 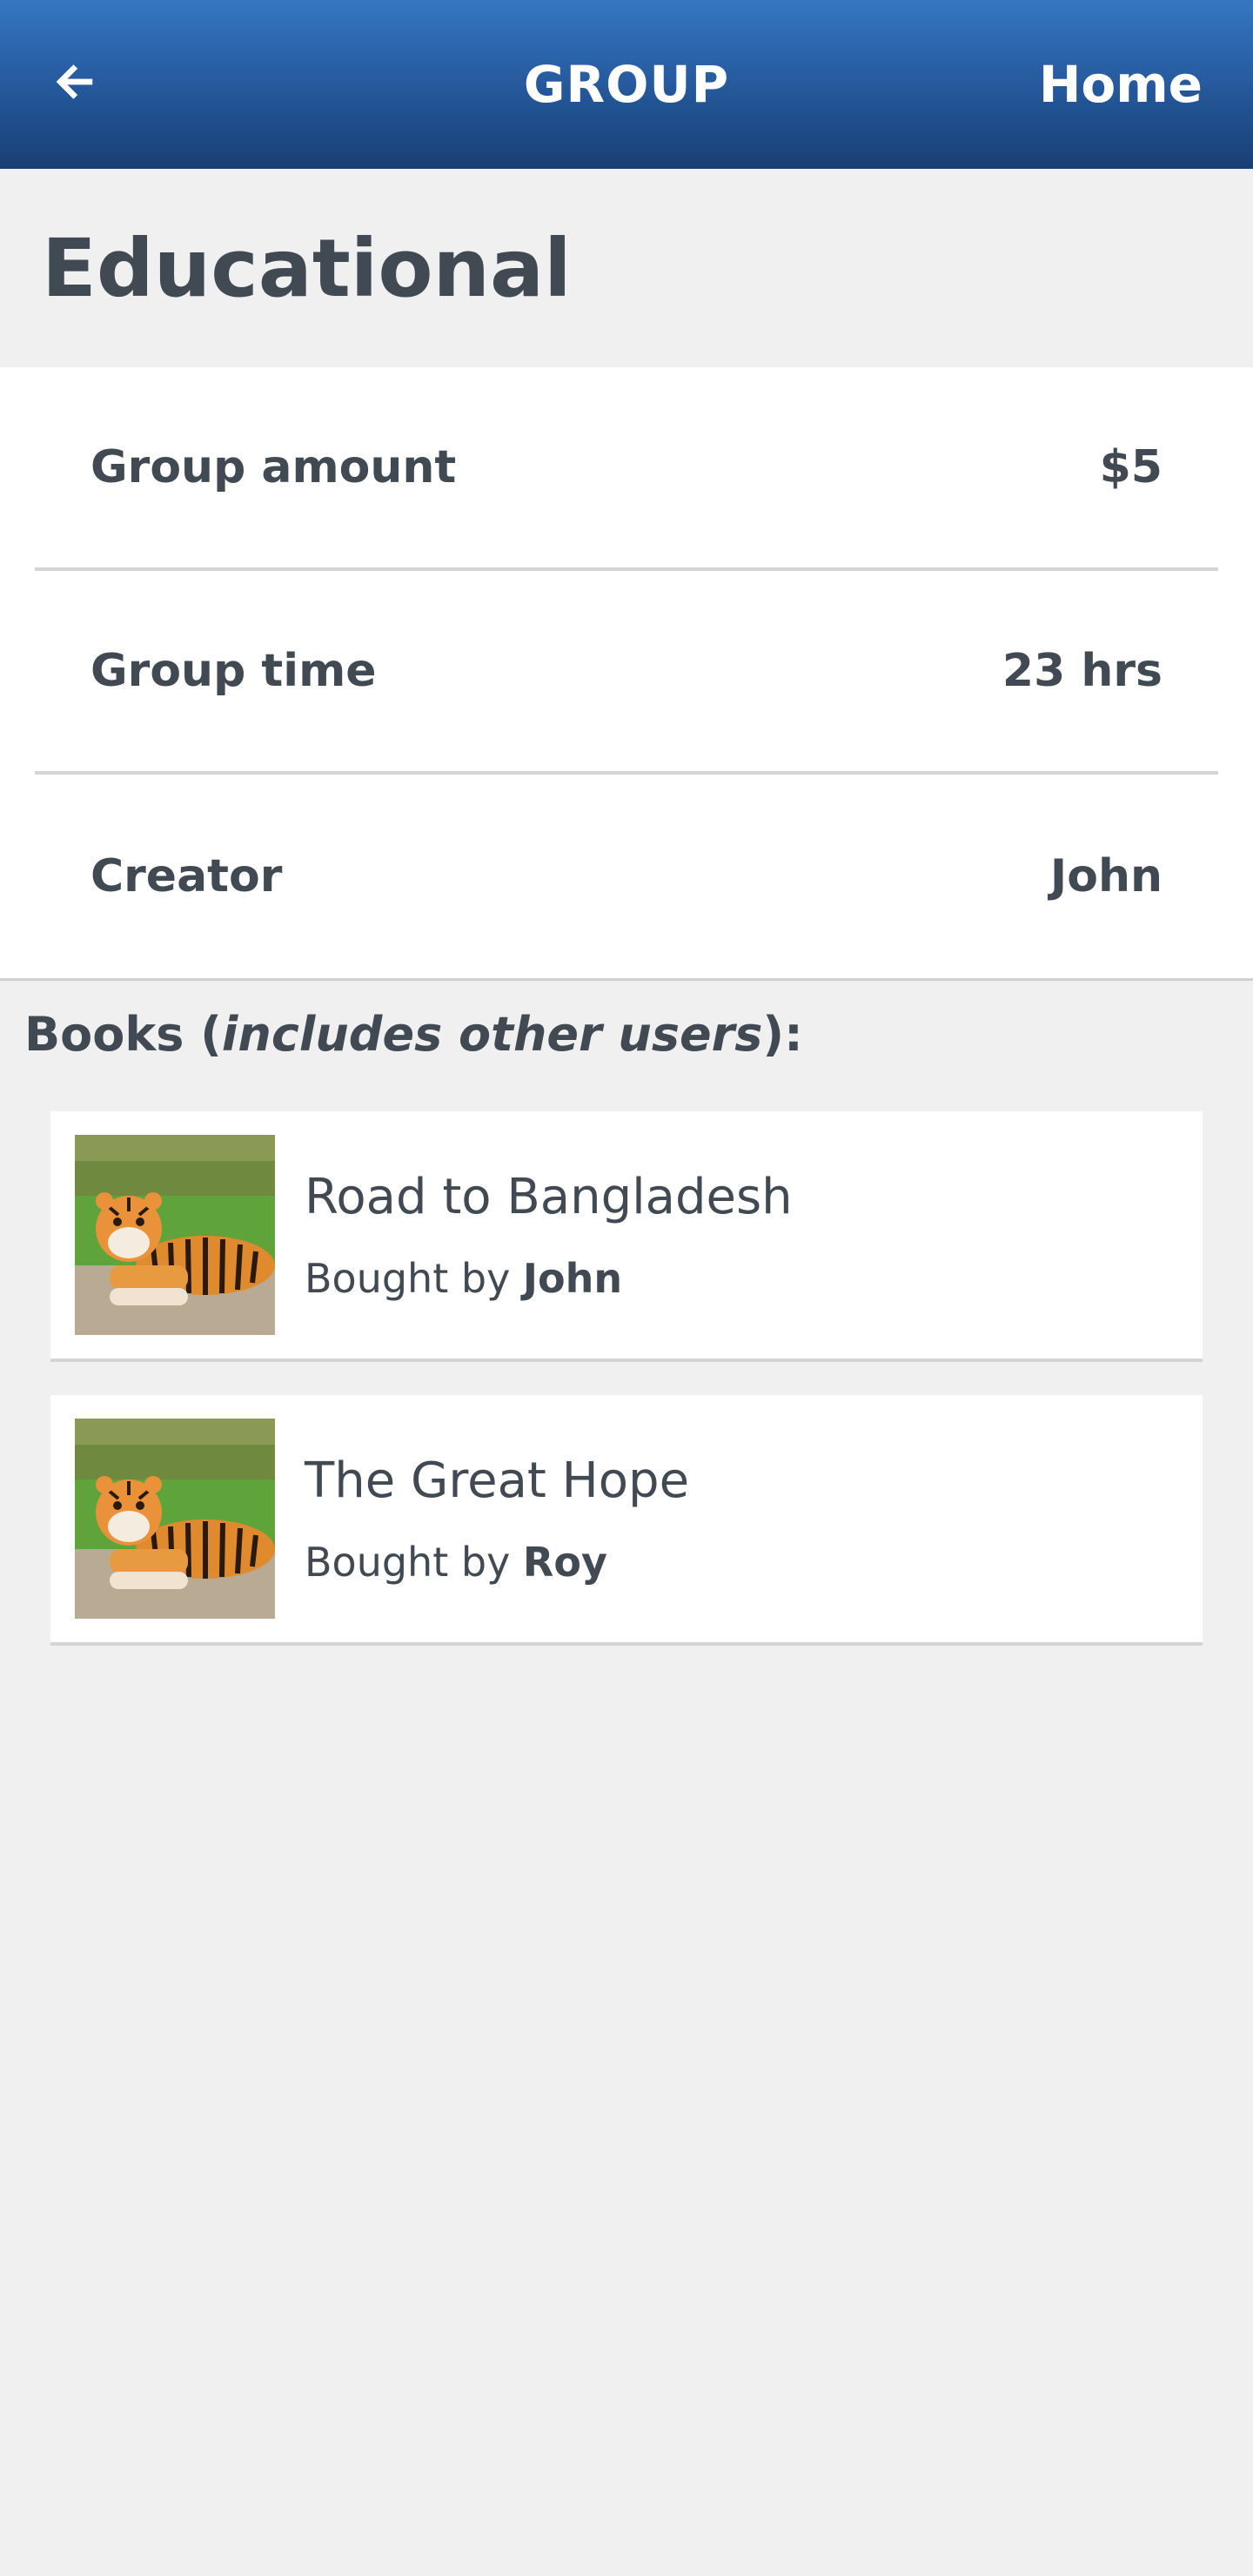 I want to click on books-section-heading: Books (includes other users):, so click(x=626, y=1034).